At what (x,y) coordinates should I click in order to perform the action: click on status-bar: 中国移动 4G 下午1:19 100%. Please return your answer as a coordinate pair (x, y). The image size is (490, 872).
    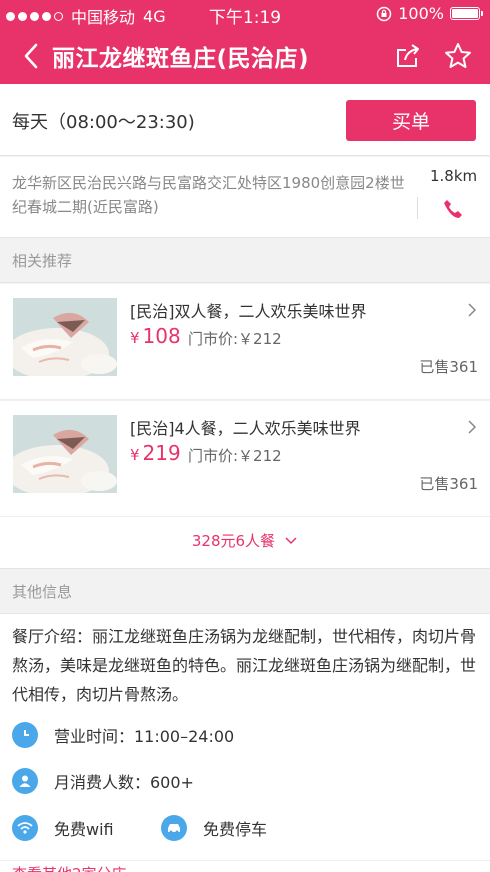
    Looking at the image, I should click on (245, 14).